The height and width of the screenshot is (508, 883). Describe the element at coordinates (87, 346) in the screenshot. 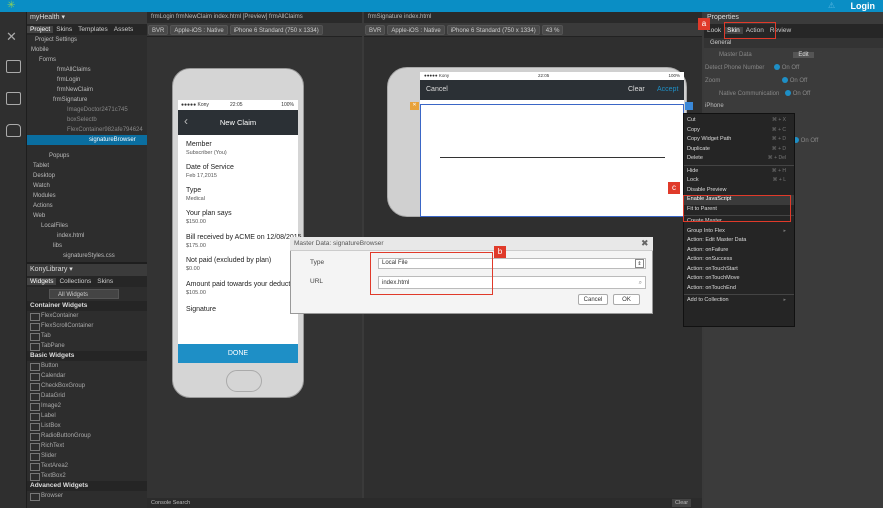

I see `widget-item: TabPane` at that location.